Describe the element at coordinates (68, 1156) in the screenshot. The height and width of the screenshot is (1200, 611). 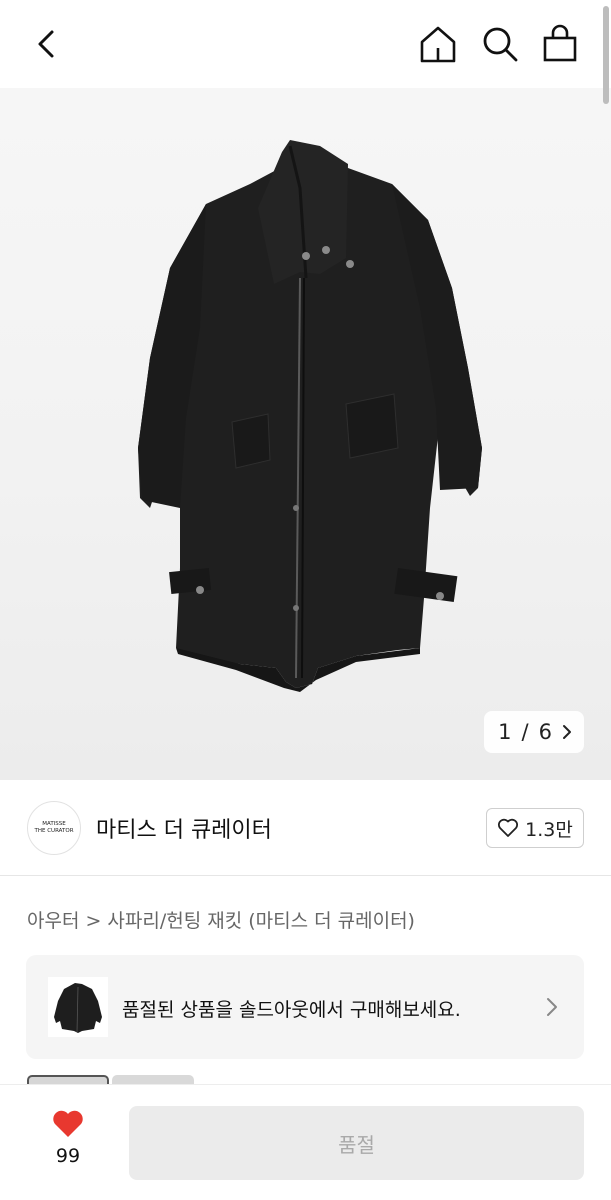
I see `like-count: 99` at that location.